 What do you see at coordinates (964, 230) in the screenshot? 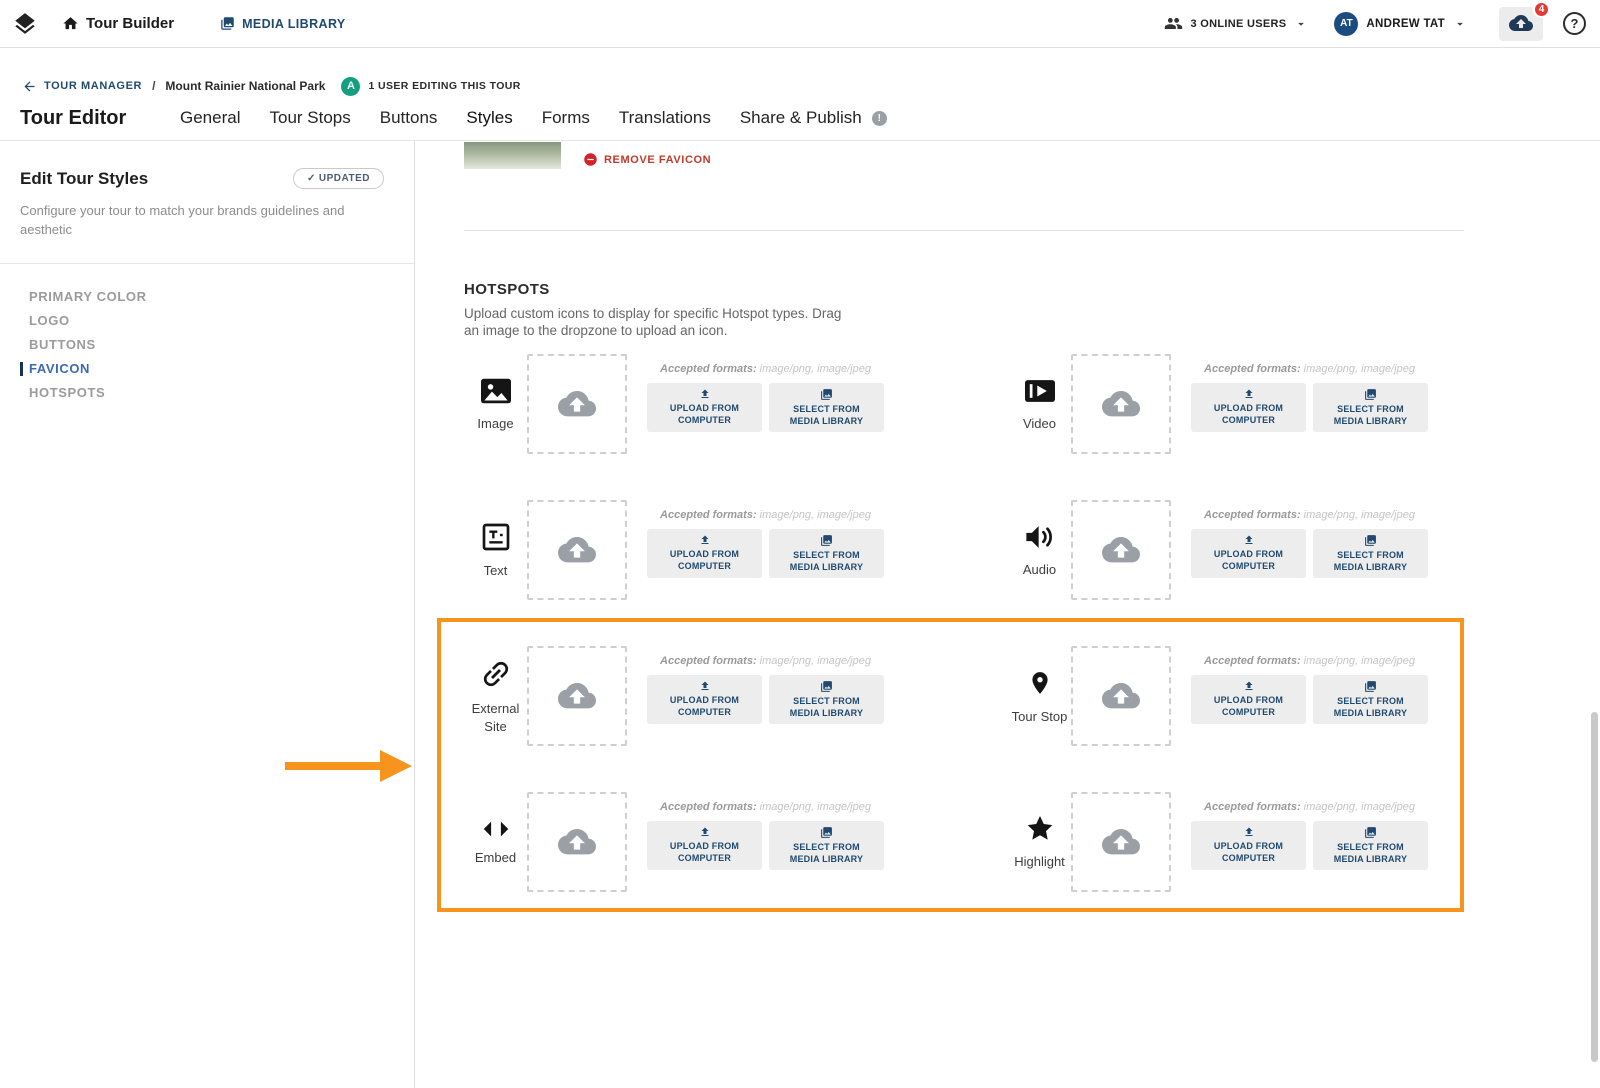
I see `section-divider` at bounding box center [964, 230].